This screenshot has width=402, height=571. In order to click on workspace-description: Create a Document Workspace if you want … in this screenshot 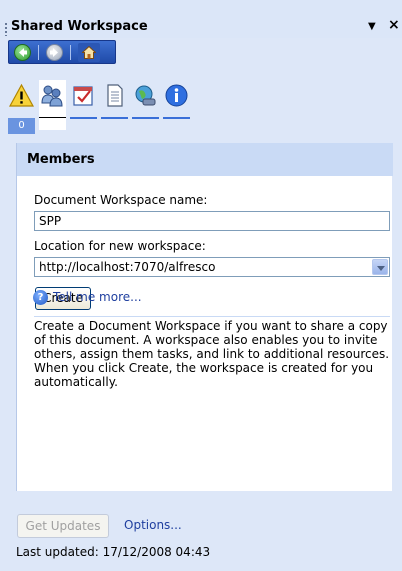, I will do `click(212, 354)`.